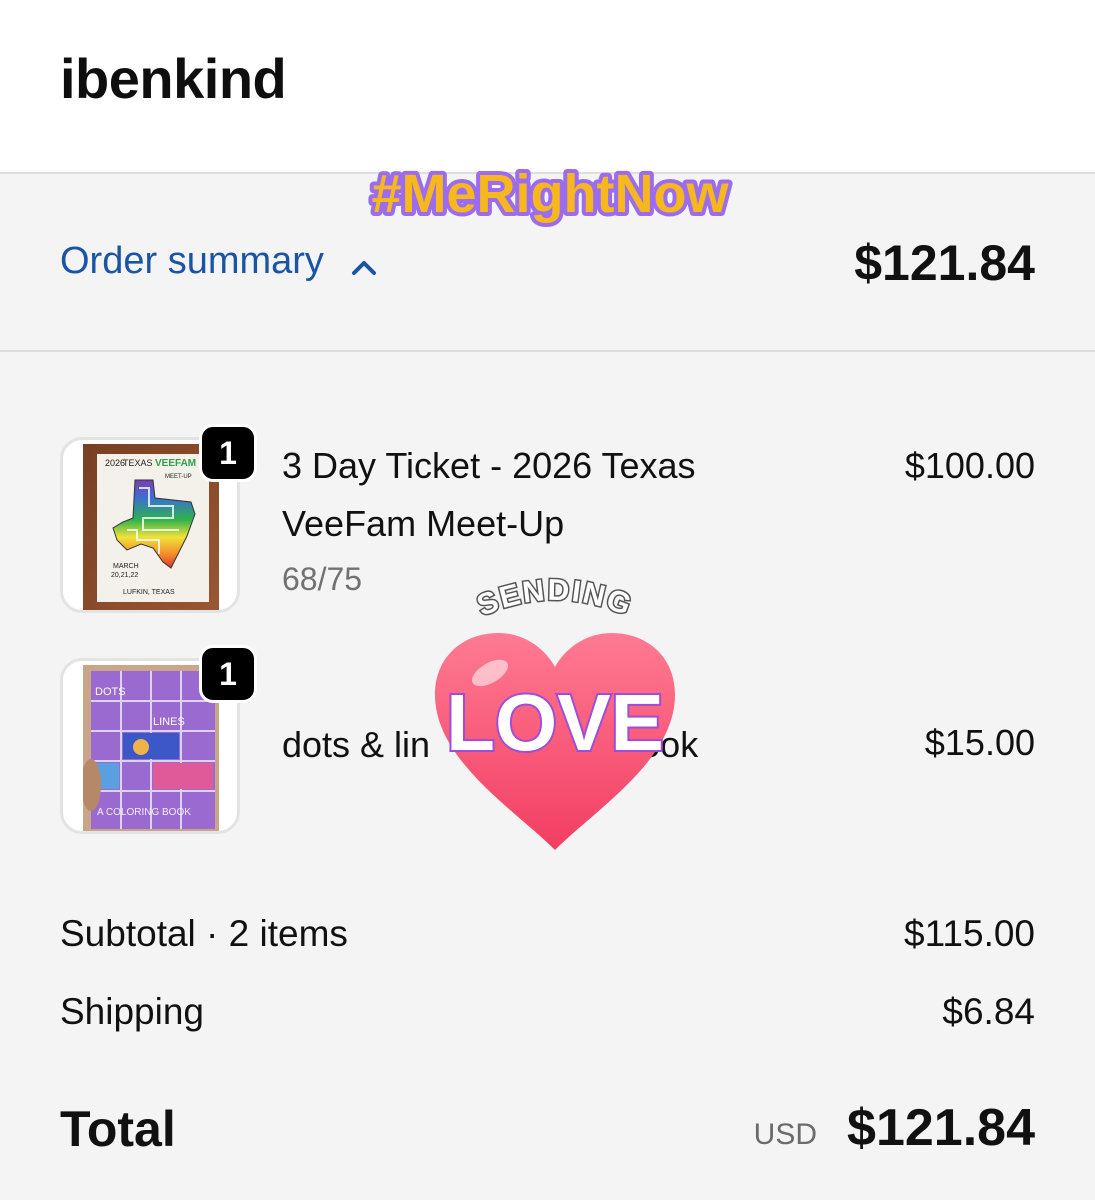  Describe the element at coordinates (364, 262) in the screenshot. I see `chevron-up-icon` at that location.